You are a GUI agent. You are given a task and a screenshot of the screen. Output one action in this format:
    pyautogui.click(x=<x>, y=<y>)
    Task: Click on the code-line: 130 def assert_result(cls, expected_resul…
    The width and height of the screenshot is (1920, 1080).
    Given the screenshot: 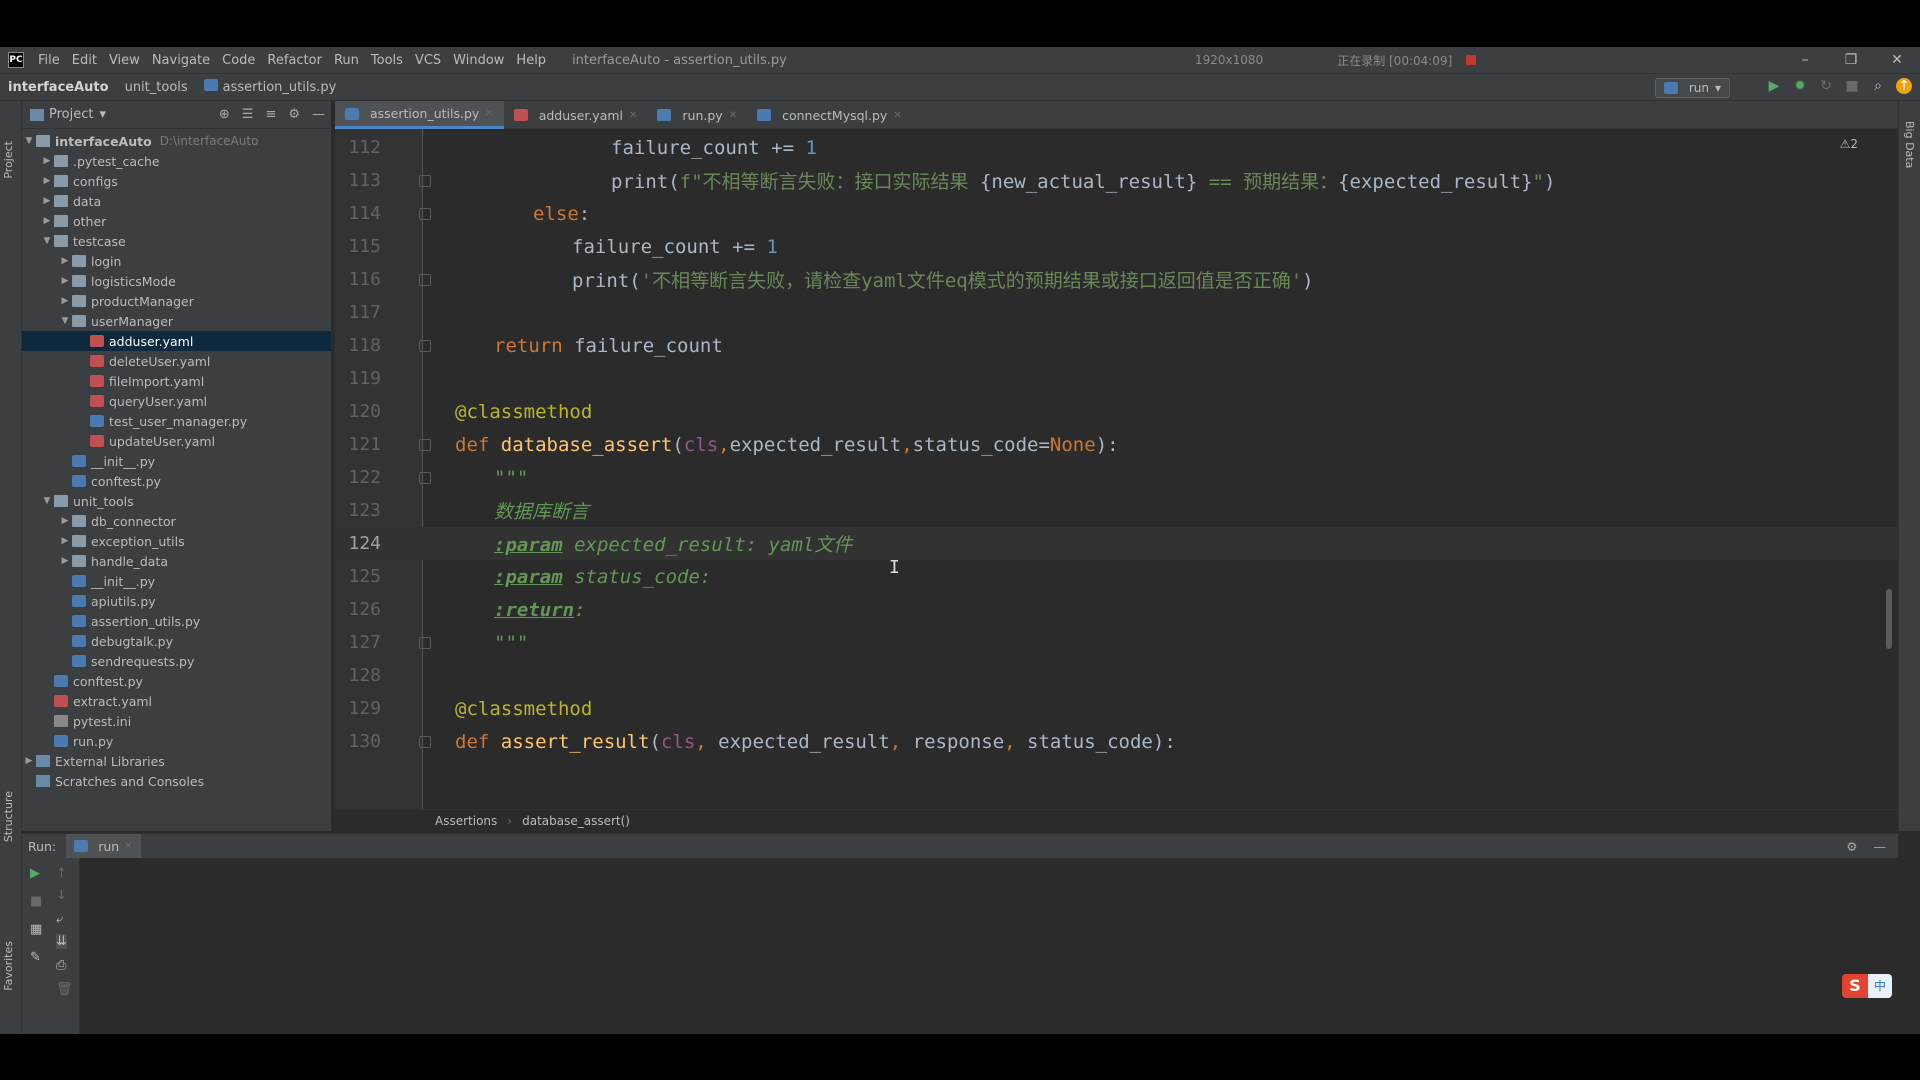 What is the action you would take?
    pyautogui.click(x=1116, y=741)
    